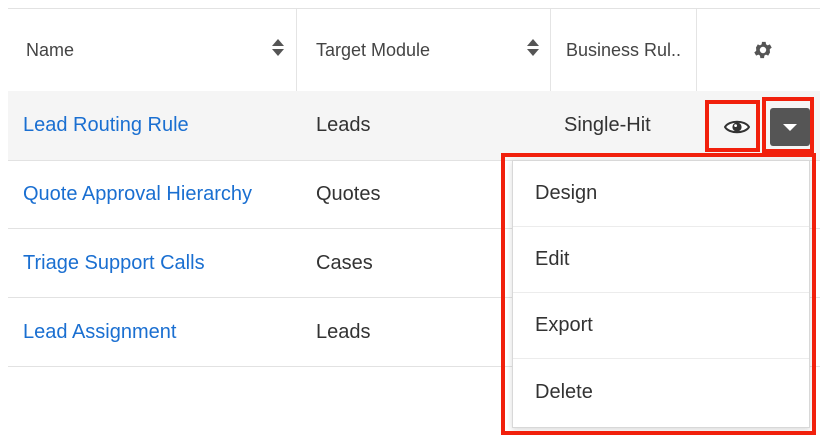 Image resolution: width=820 pixels, height=439 pixels. What do you see at coordinates (114, 263) in the screenshot?
I see `record-name-link: Triage Support Calls` at bounding box center [114, 263].